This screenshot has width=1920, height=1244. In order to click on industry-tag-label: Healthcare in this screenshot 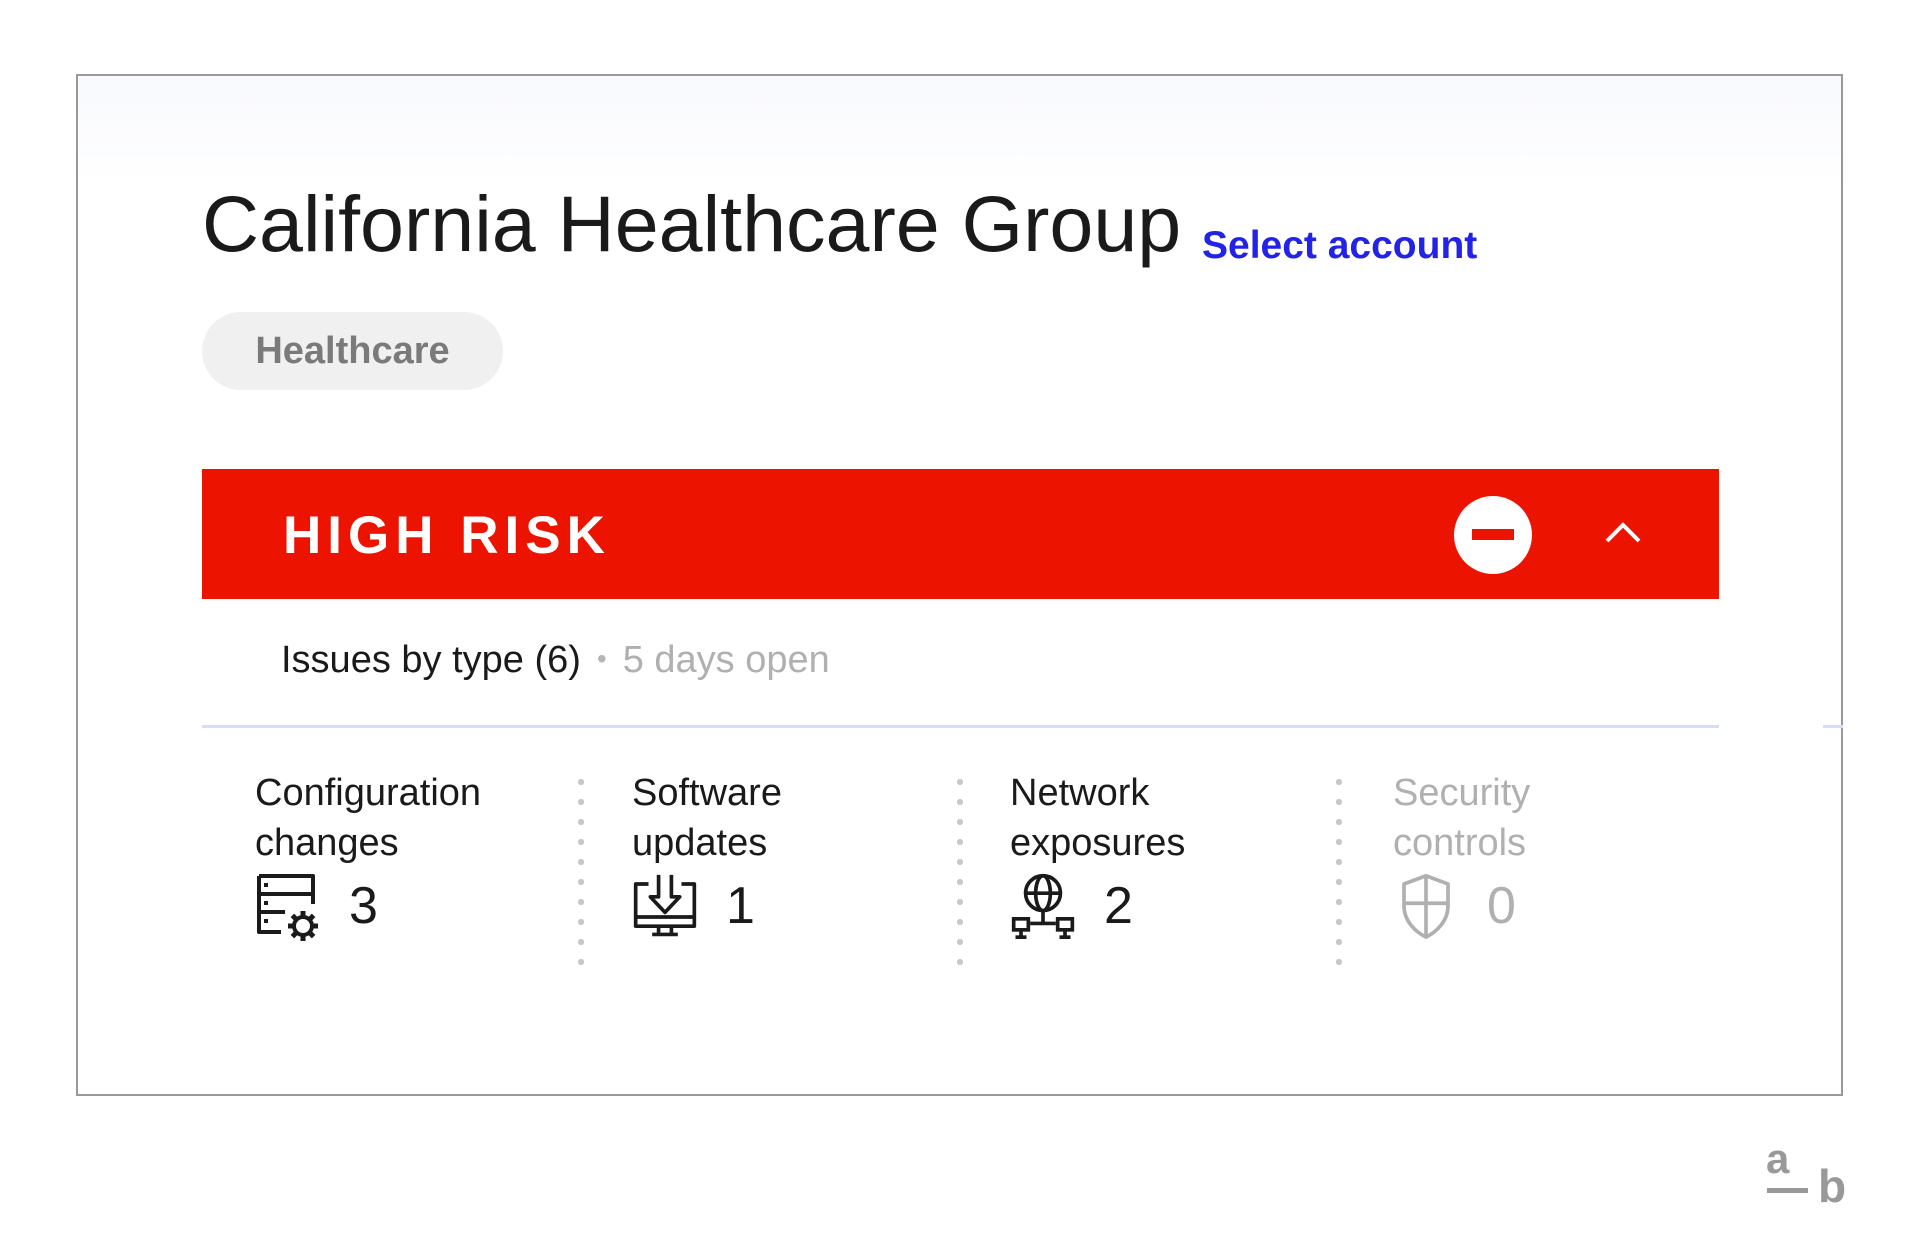, I will do `click(352, 350)`.